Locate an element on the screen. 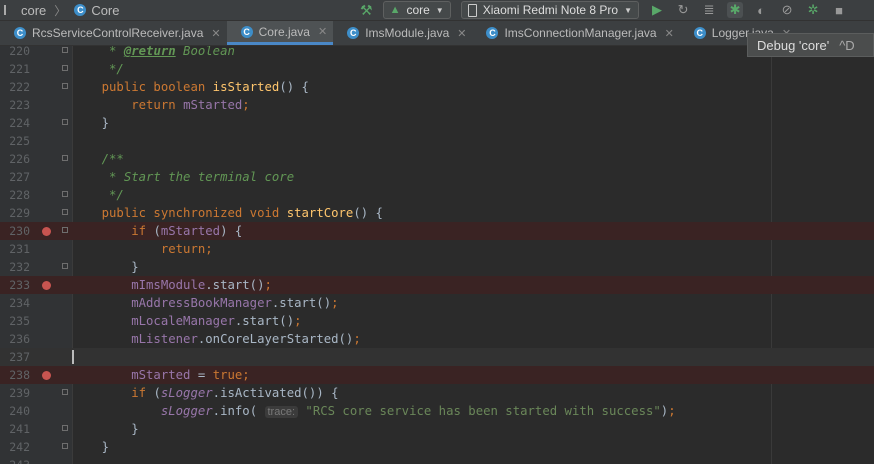 This screenshot has height=464, width=874. code-line: 241 } is located at coordinates (437, 429).